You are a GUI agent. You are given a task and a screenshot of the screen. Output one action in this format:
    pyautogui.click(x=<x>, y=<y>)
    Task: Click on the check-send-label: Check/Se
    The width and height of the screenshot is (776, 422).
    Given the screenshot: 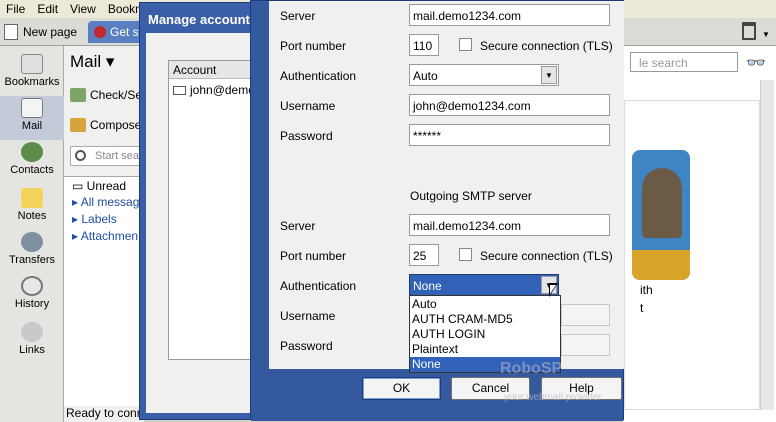 What is the action you would take?
    pyautogui.click(x=116, y=95)
    